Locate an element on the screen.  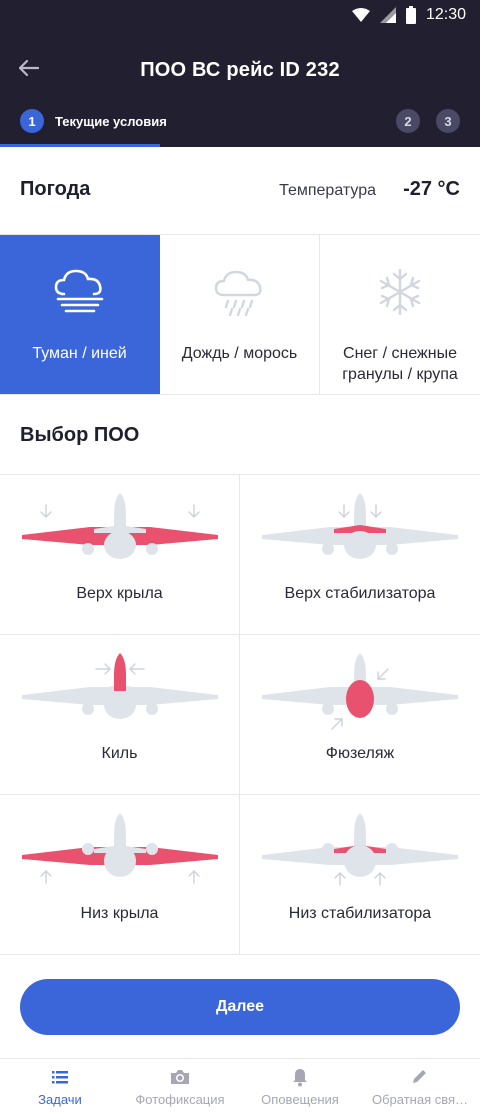
plane-wing-bottom-icon is located at coordinates (120, 854).